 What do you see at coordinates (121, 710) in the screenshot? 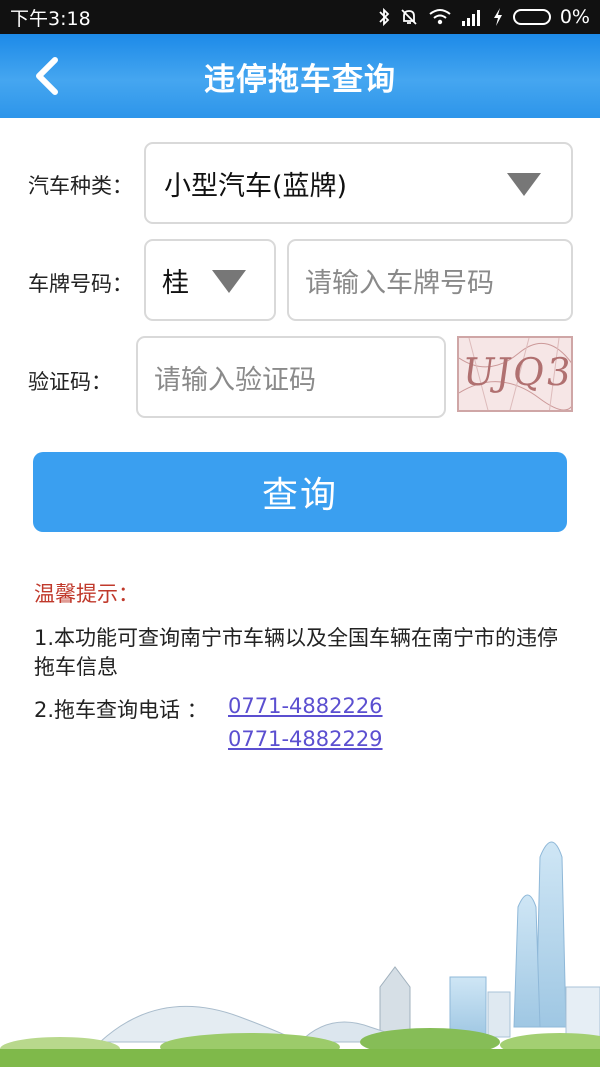
I see `tip-item-2-label: 2.拖车查询电话 ：` at bounding box center [121, 710].